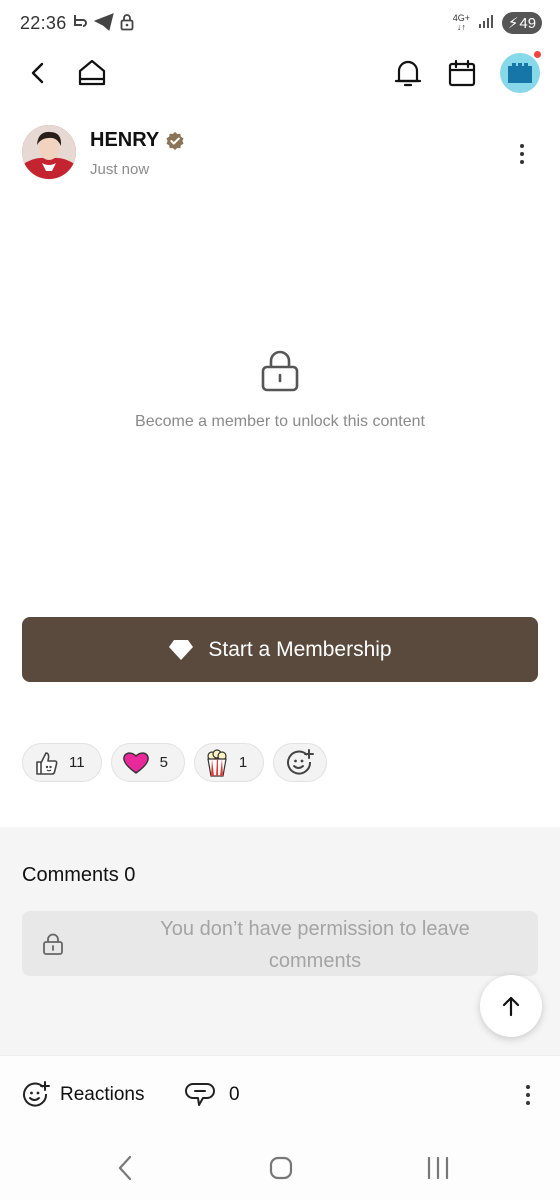 This screenshot has width=560, height=1200. I want to click on bottom-more-button, so click(528, 1095).